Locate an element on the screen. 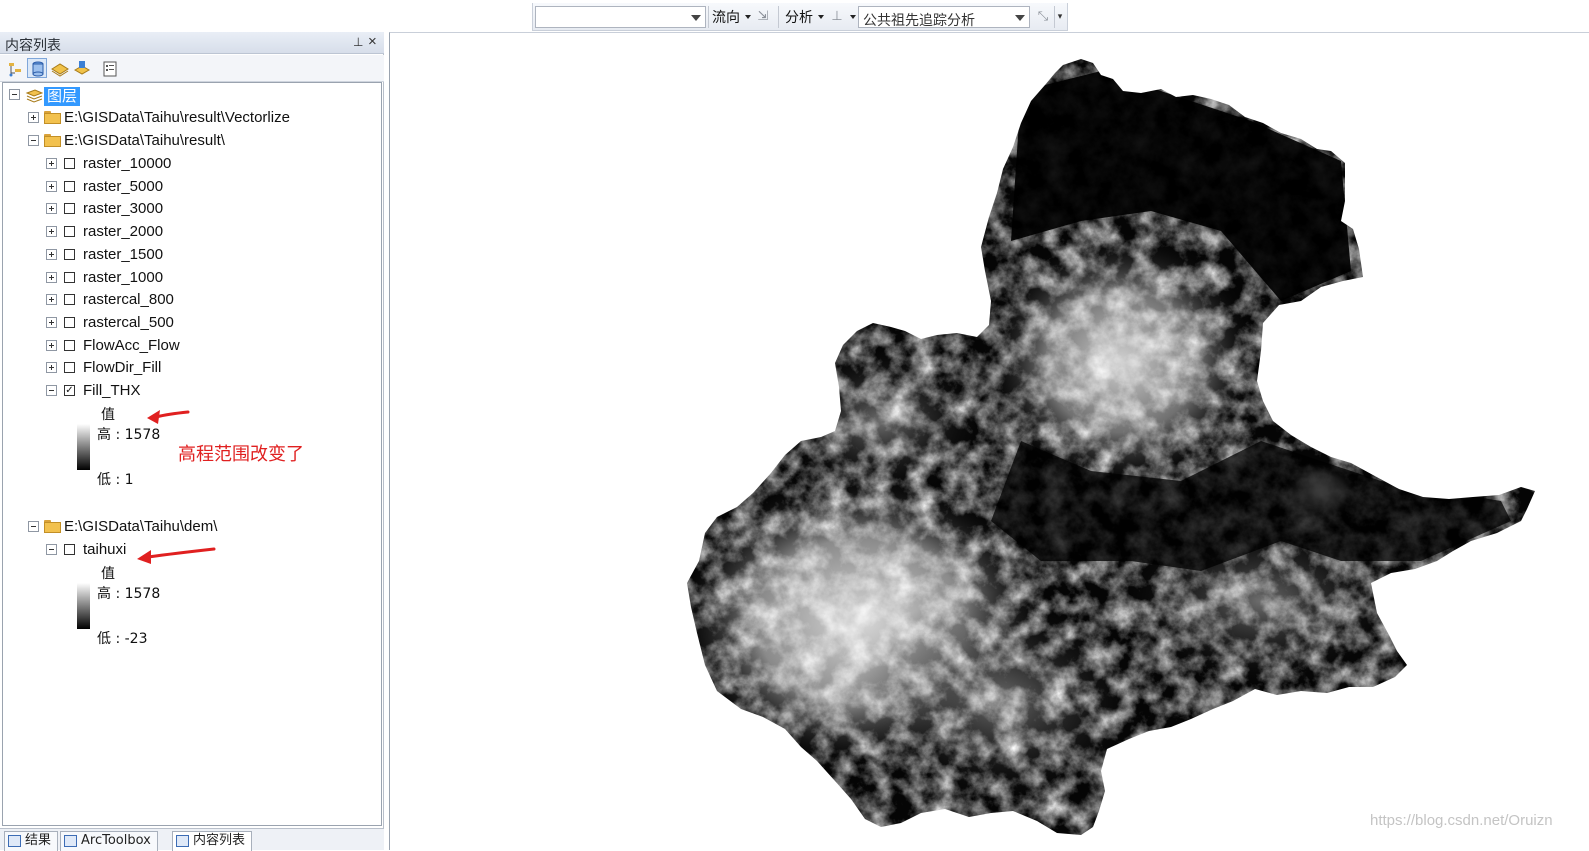 This screenshot has height=851, width=1589. tab-label: 结果 is located at coordinates (38, 840).